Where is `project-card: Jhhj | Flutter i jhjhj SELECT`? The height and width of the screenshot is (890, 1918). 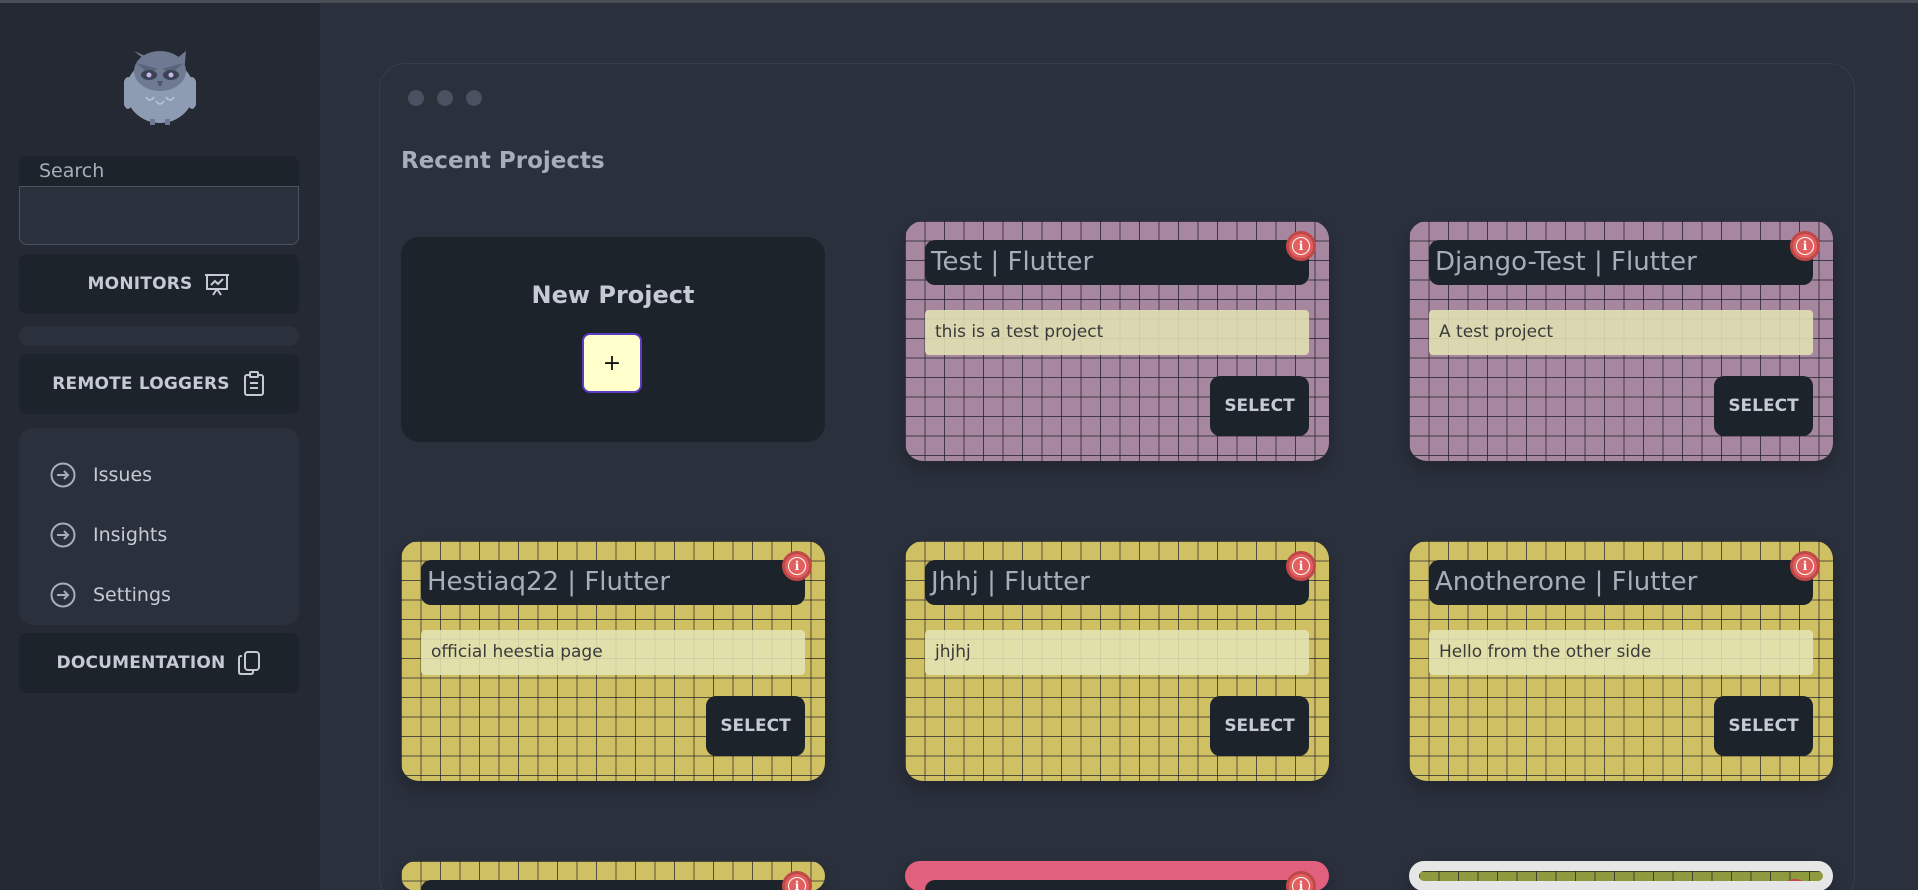 project-card: Jhhj | Flutter i jhjhj SELECT is located at coordinates (1117, 661).